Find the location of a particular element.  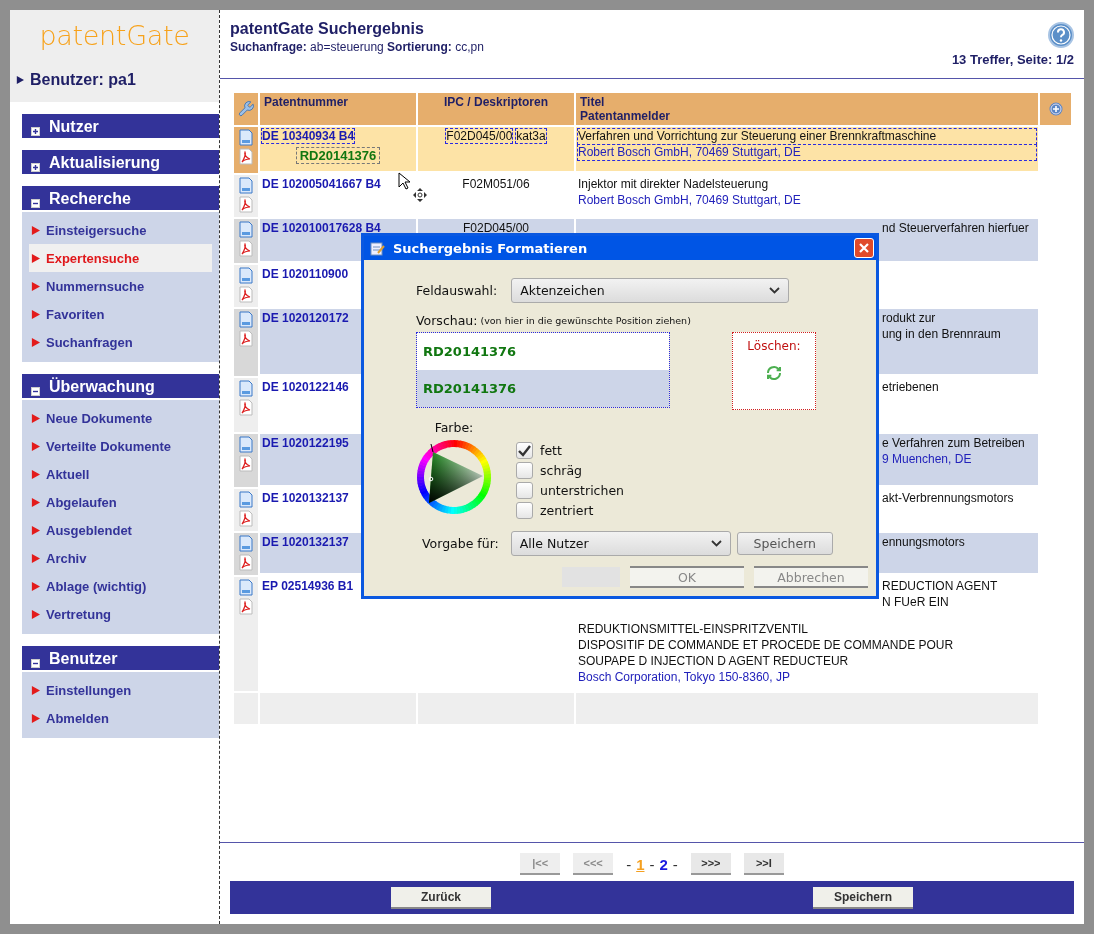

color-wheel is located at coordinates (454, 477).